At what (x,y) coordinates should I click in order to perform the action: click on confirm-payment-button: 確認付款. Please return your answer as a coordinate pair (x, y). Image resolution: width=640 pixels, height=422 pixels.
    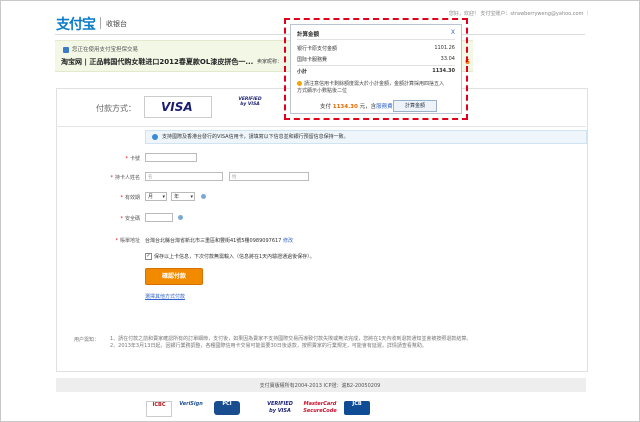
    Looking at the image, I should click on (174, 276).